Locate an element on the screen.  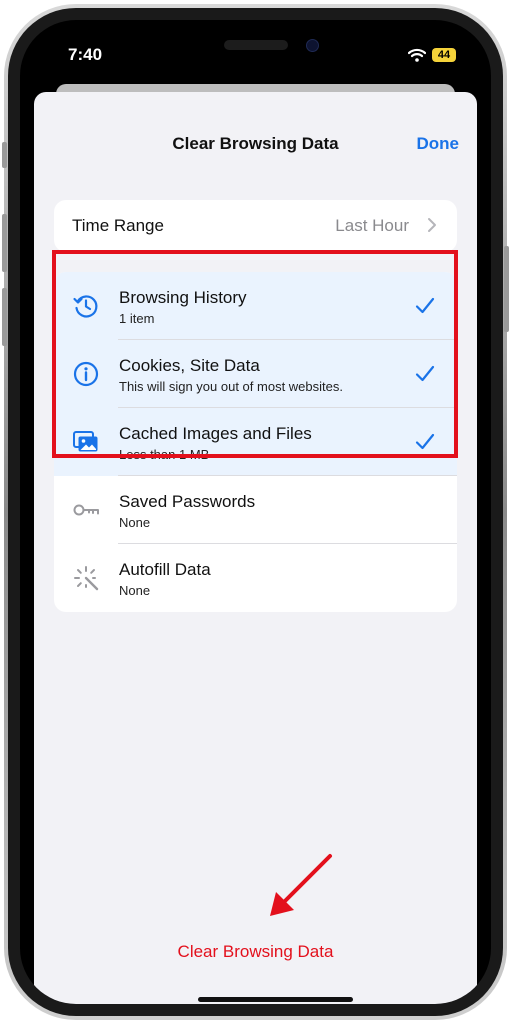
dynamic-island is located at coordinates (256, 45).